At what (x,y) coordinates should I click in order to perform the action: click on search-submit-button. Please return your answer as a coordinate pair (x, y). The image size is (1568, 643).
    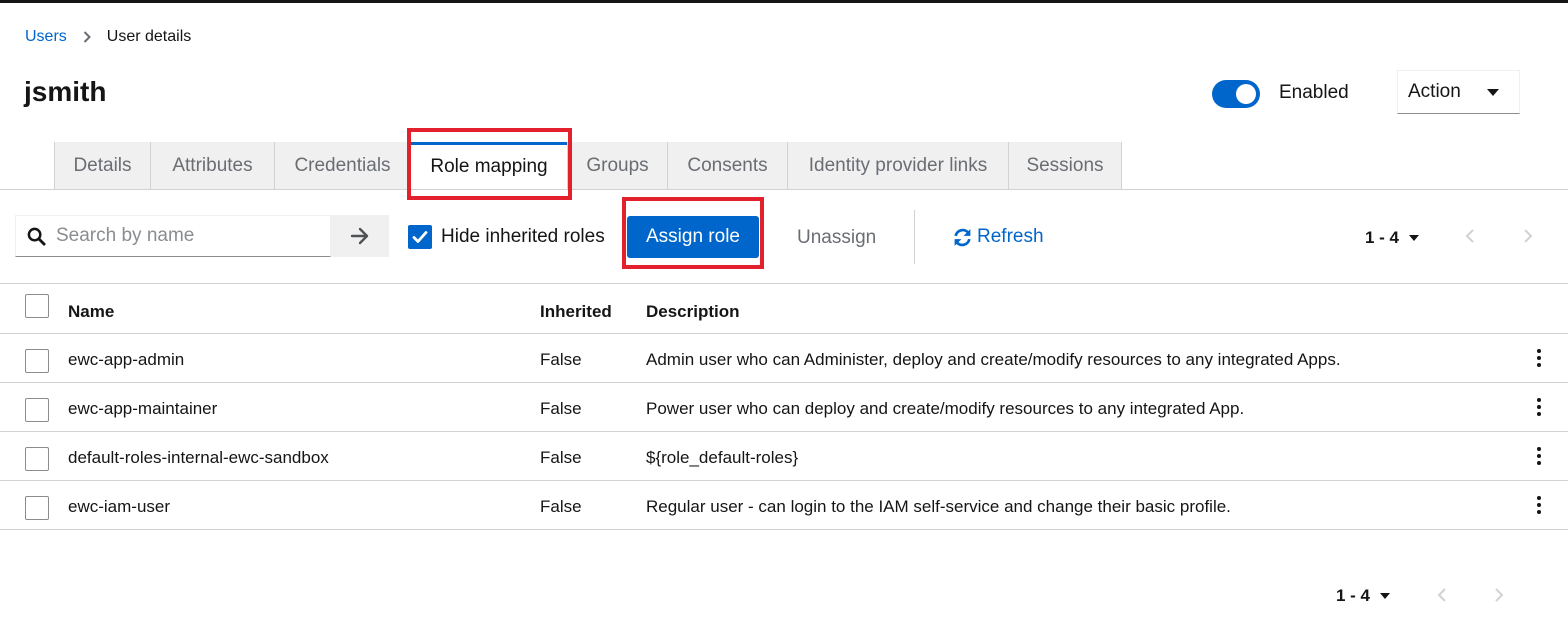
    Looking at the image, I should click on (360, 236).